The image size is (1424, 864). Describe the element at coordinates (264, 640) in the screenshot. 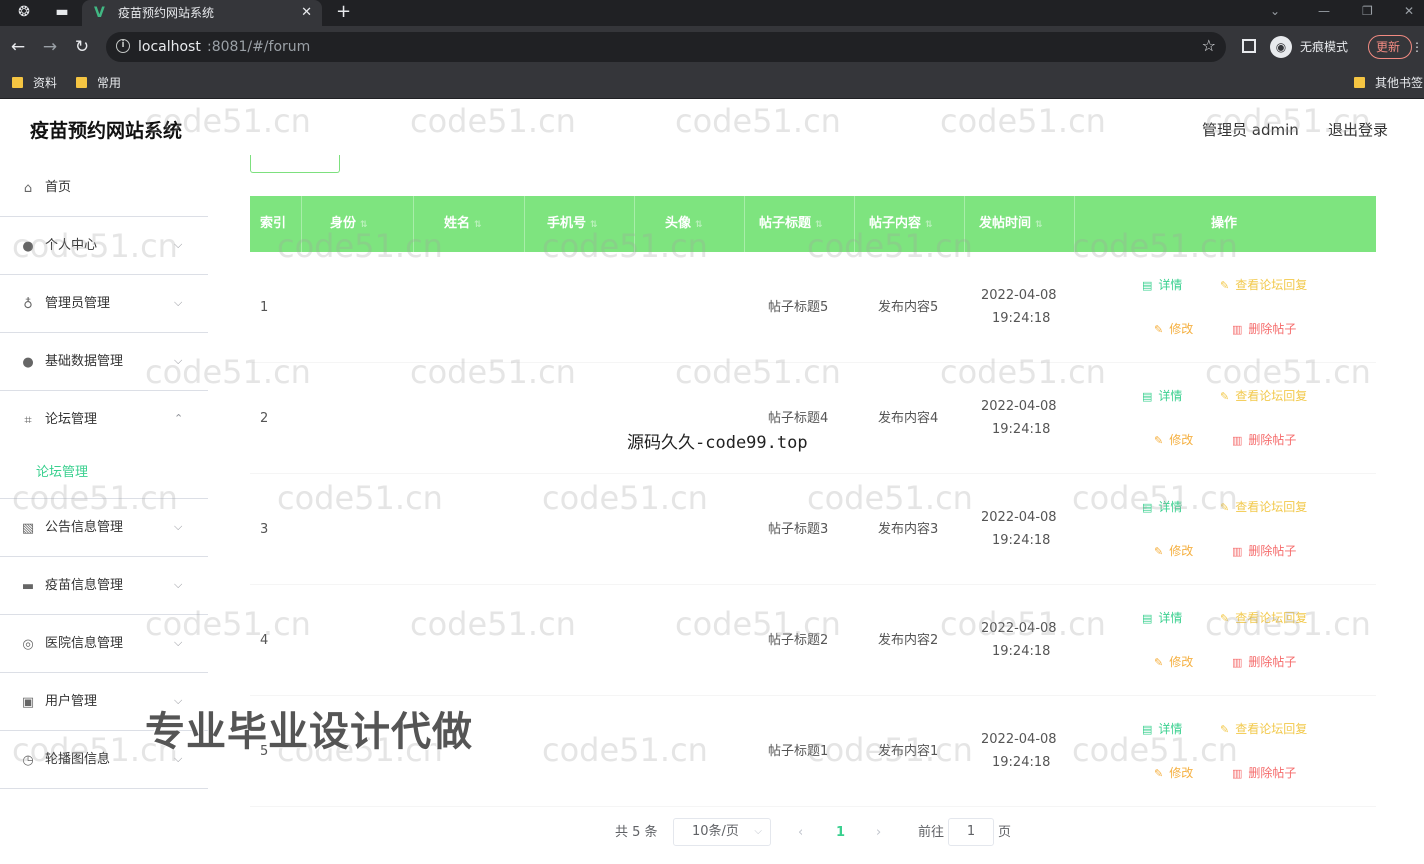

I see `cell-index: 4` at that location.